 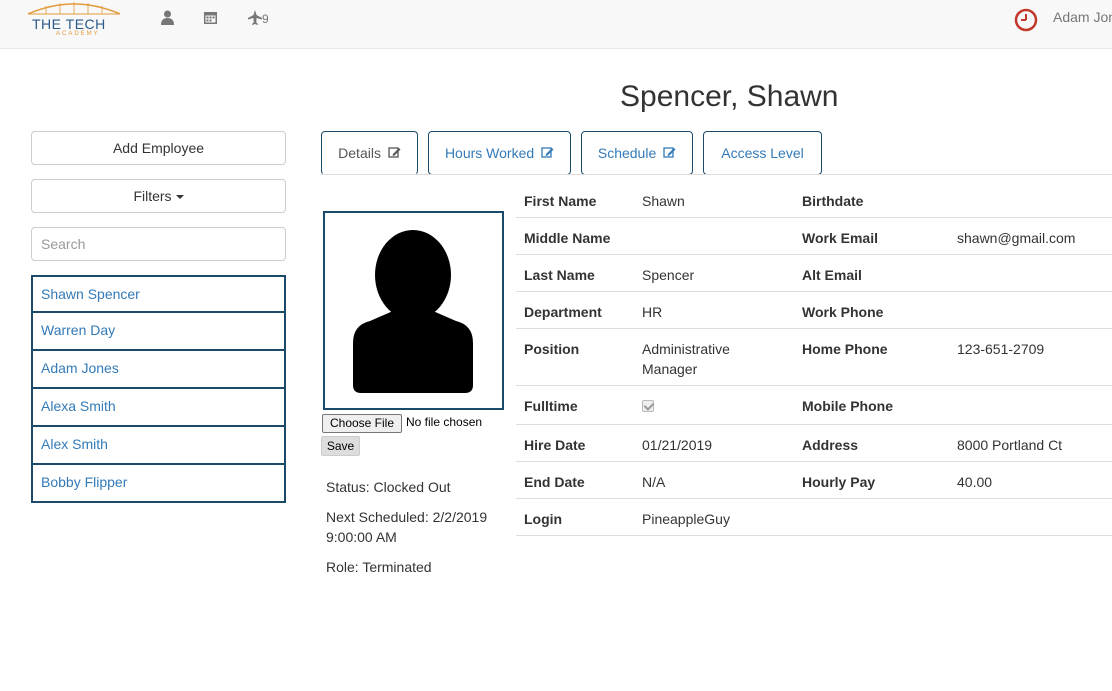 I want to click on filters-label: Filters, so click(x=152, y=196).